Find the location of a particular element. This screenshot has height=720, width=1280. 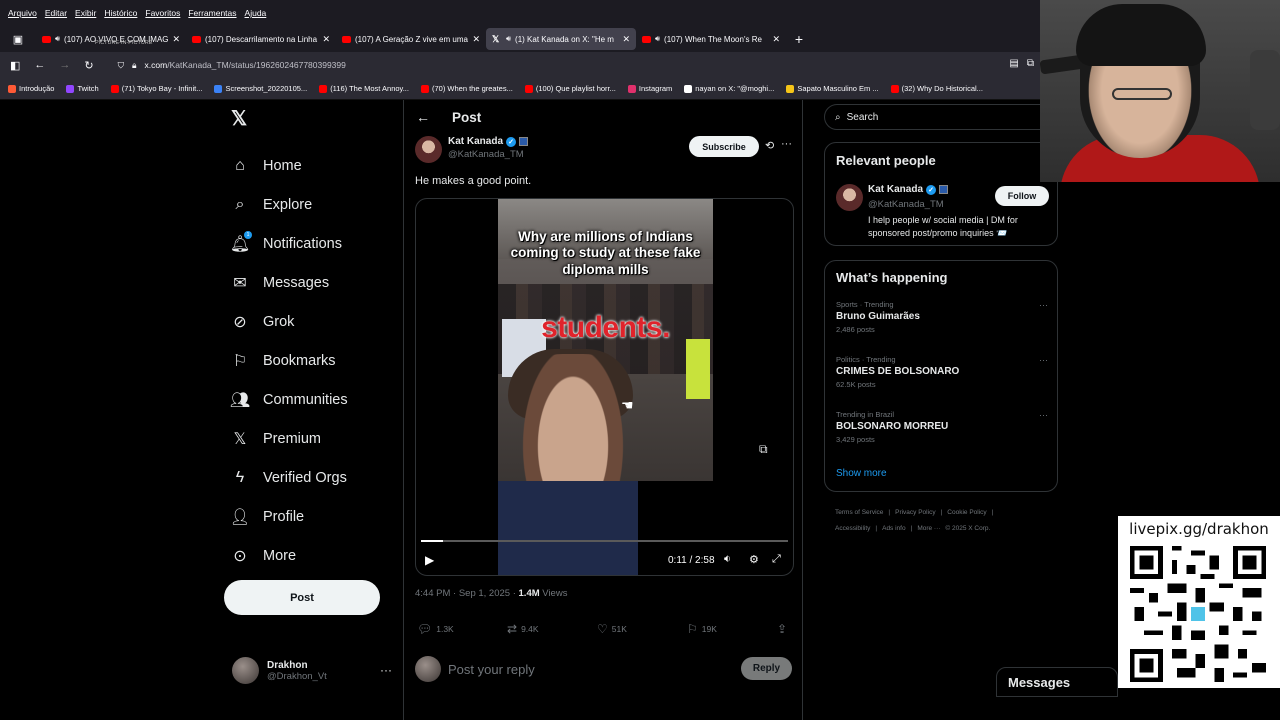

footer-link: Privacy Policy is located at coordinates (915, 512).